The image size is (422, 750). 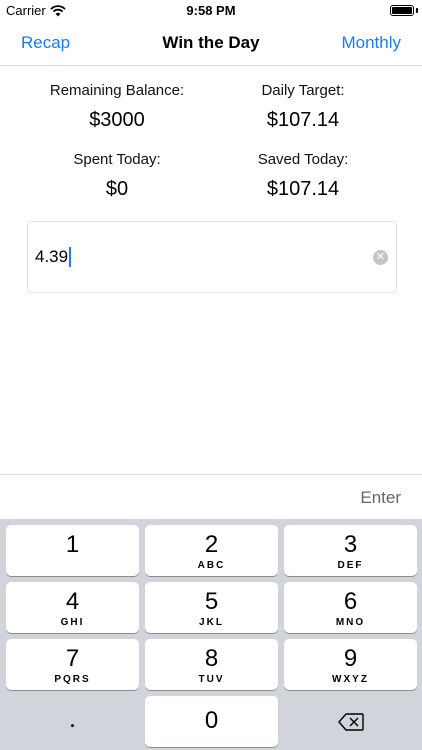 I want to click on key-digit: 9, so click(x=350, y=658).